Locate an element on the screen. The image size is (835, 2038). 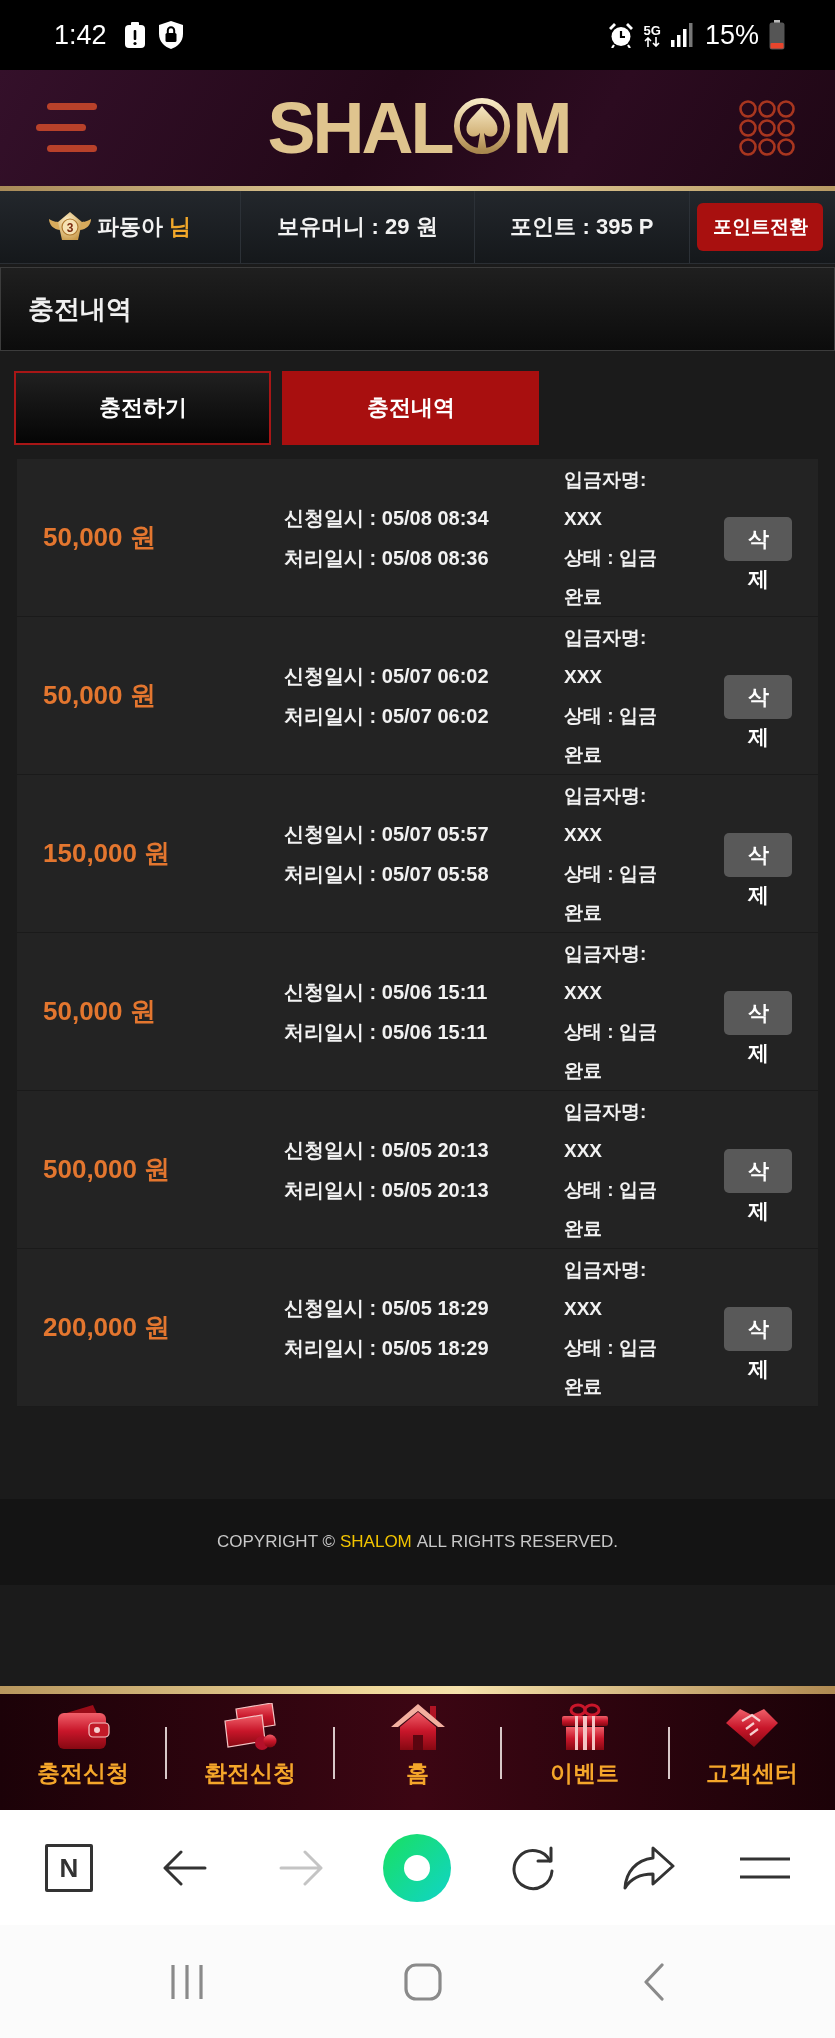
process-time-text: 처리일시 : 05/05 20:13 is located at coordinates (386, 1190).